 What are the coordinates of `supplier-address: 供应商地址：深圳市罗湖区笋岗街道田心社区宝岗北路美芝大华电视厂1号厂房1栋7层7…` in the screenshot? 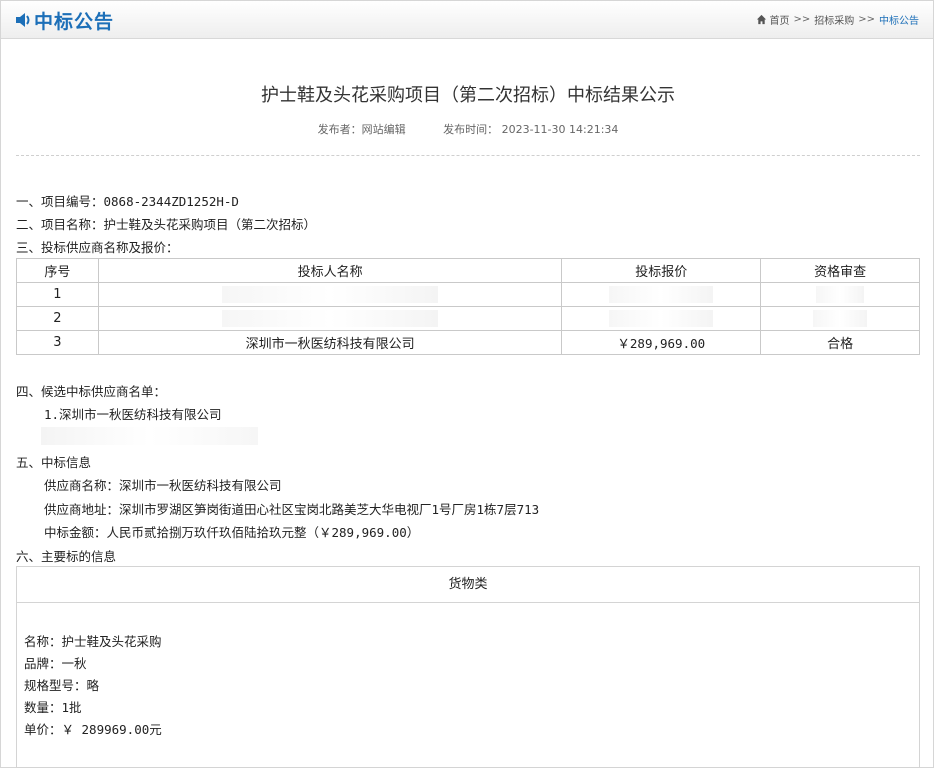 It's located at (292, 509).